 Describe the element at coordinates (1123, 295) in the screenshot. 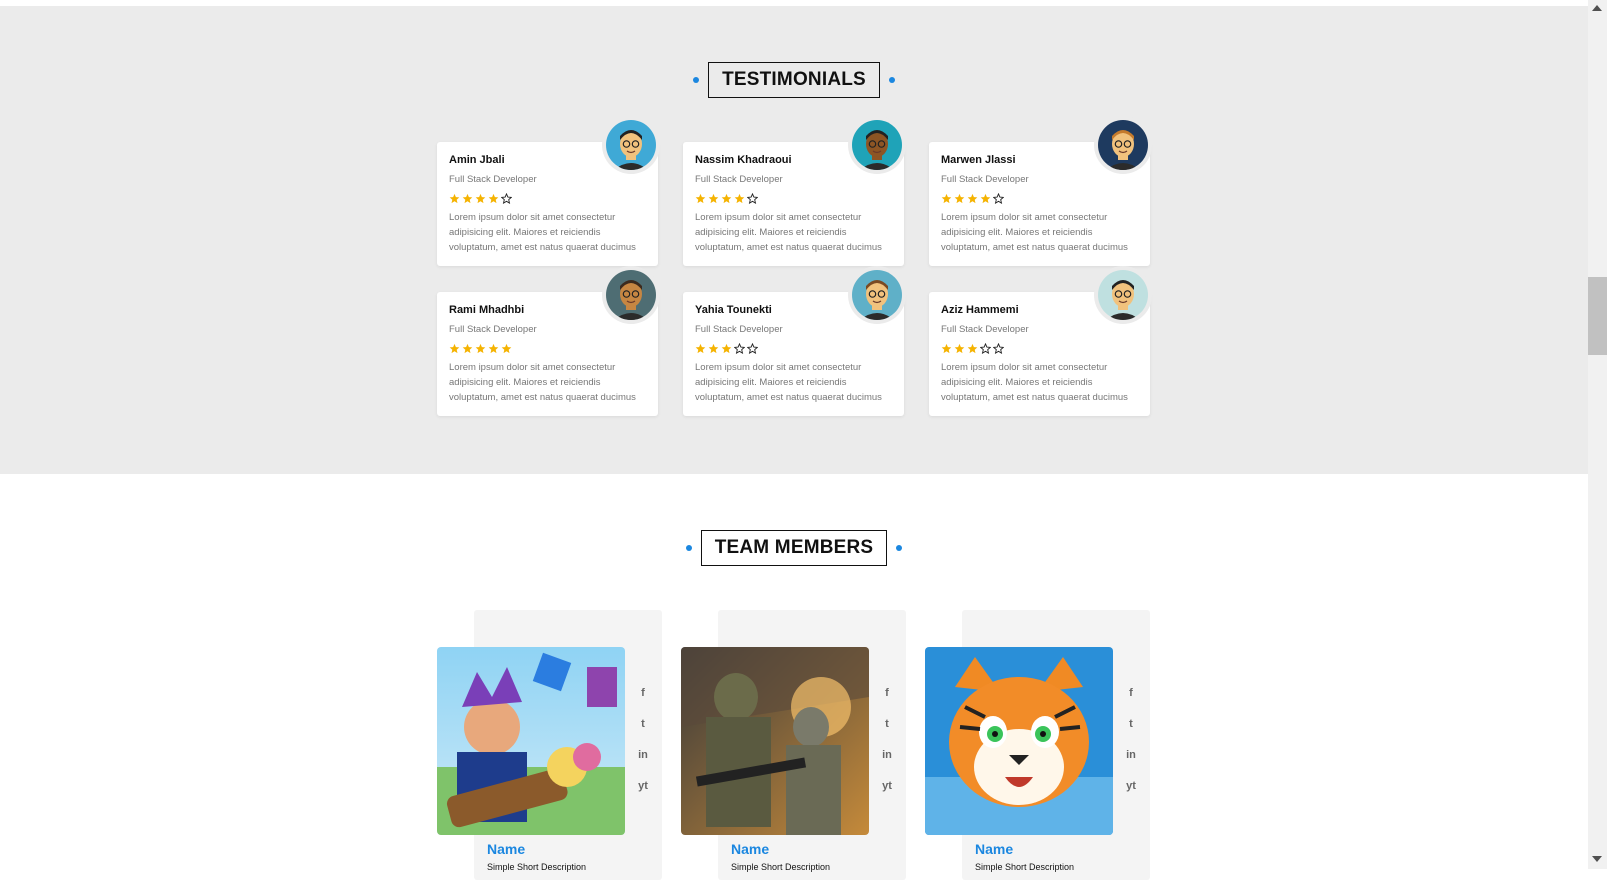

I see `man-dark-glasses-avatar` at that location.